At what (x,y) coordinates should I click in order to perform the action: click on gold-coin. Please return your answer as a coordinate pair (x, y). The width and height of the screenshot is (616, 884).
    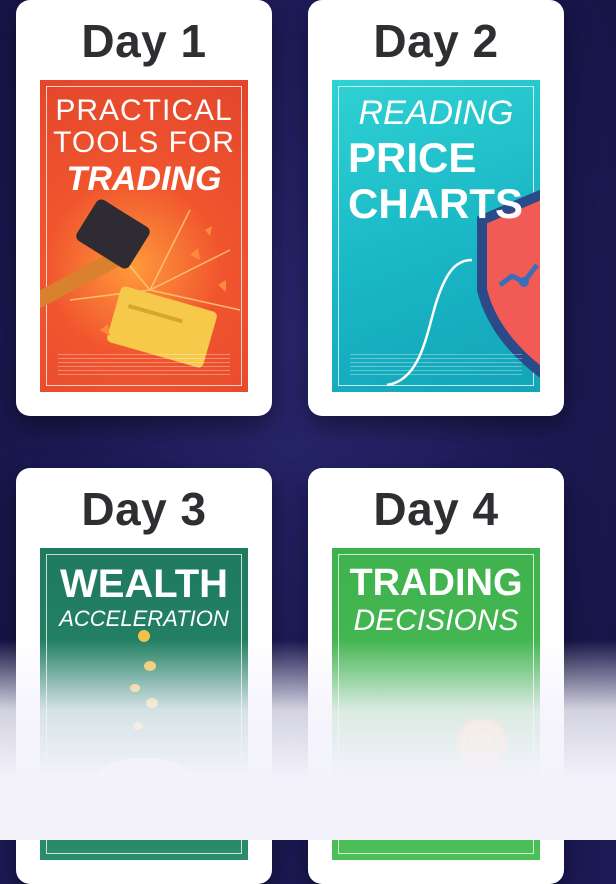
    Looking at the image, I should click on (482, 743).